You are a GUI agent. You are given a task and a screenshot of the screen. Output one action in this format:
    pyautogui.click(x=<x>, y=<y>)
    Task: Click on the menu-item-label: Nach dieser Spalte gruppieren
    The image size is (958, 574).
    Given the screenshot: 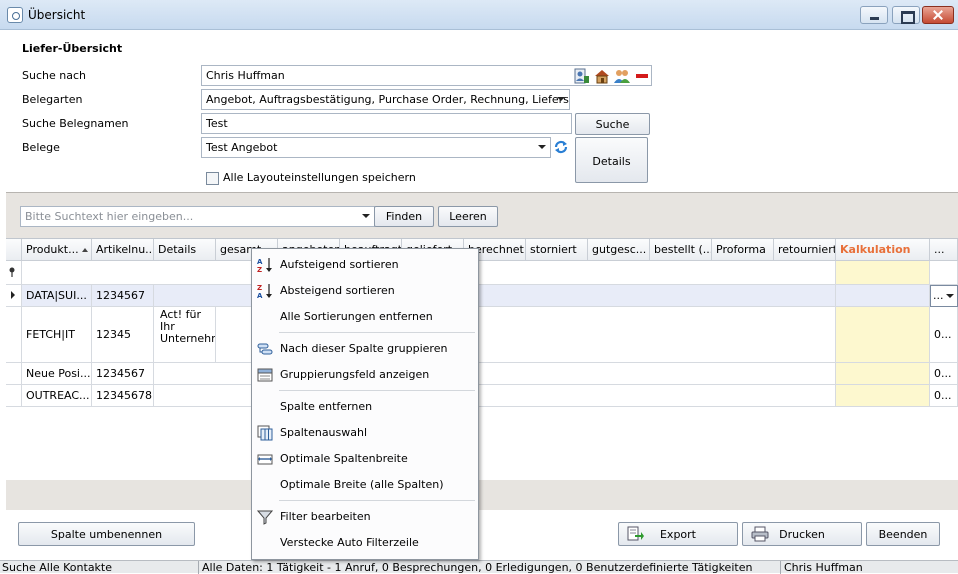 What is the action you would take?
    pyautogui.click(x=364, y=348)
    